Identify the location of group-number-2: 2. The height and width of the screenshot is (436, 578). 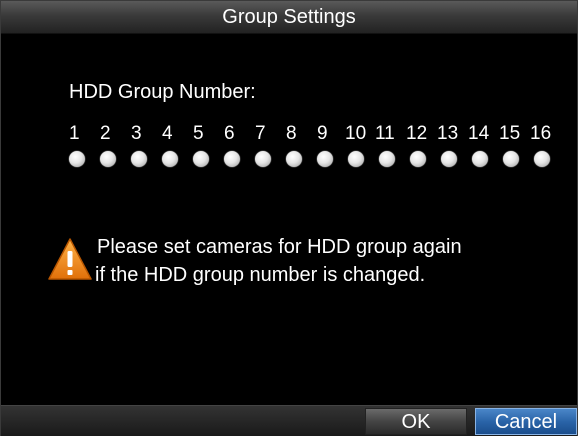
(105, 133).